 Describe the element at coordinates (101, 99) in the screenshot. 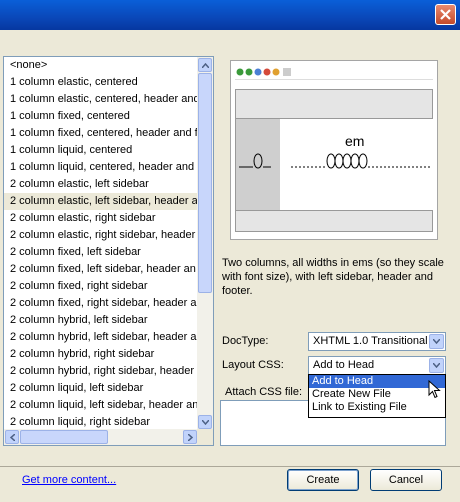

I see `list-item: 1 column elastic, centered, header and` at that location.